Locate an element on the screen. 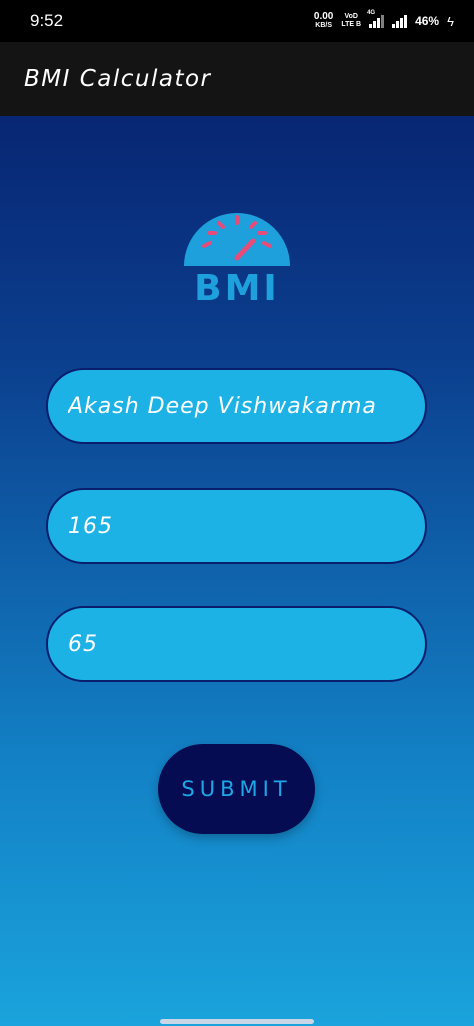  status-bar: 9:52 0.00 KB/S VoD LTE B 4G 46% ϟ is located at coordinates (237, 21).